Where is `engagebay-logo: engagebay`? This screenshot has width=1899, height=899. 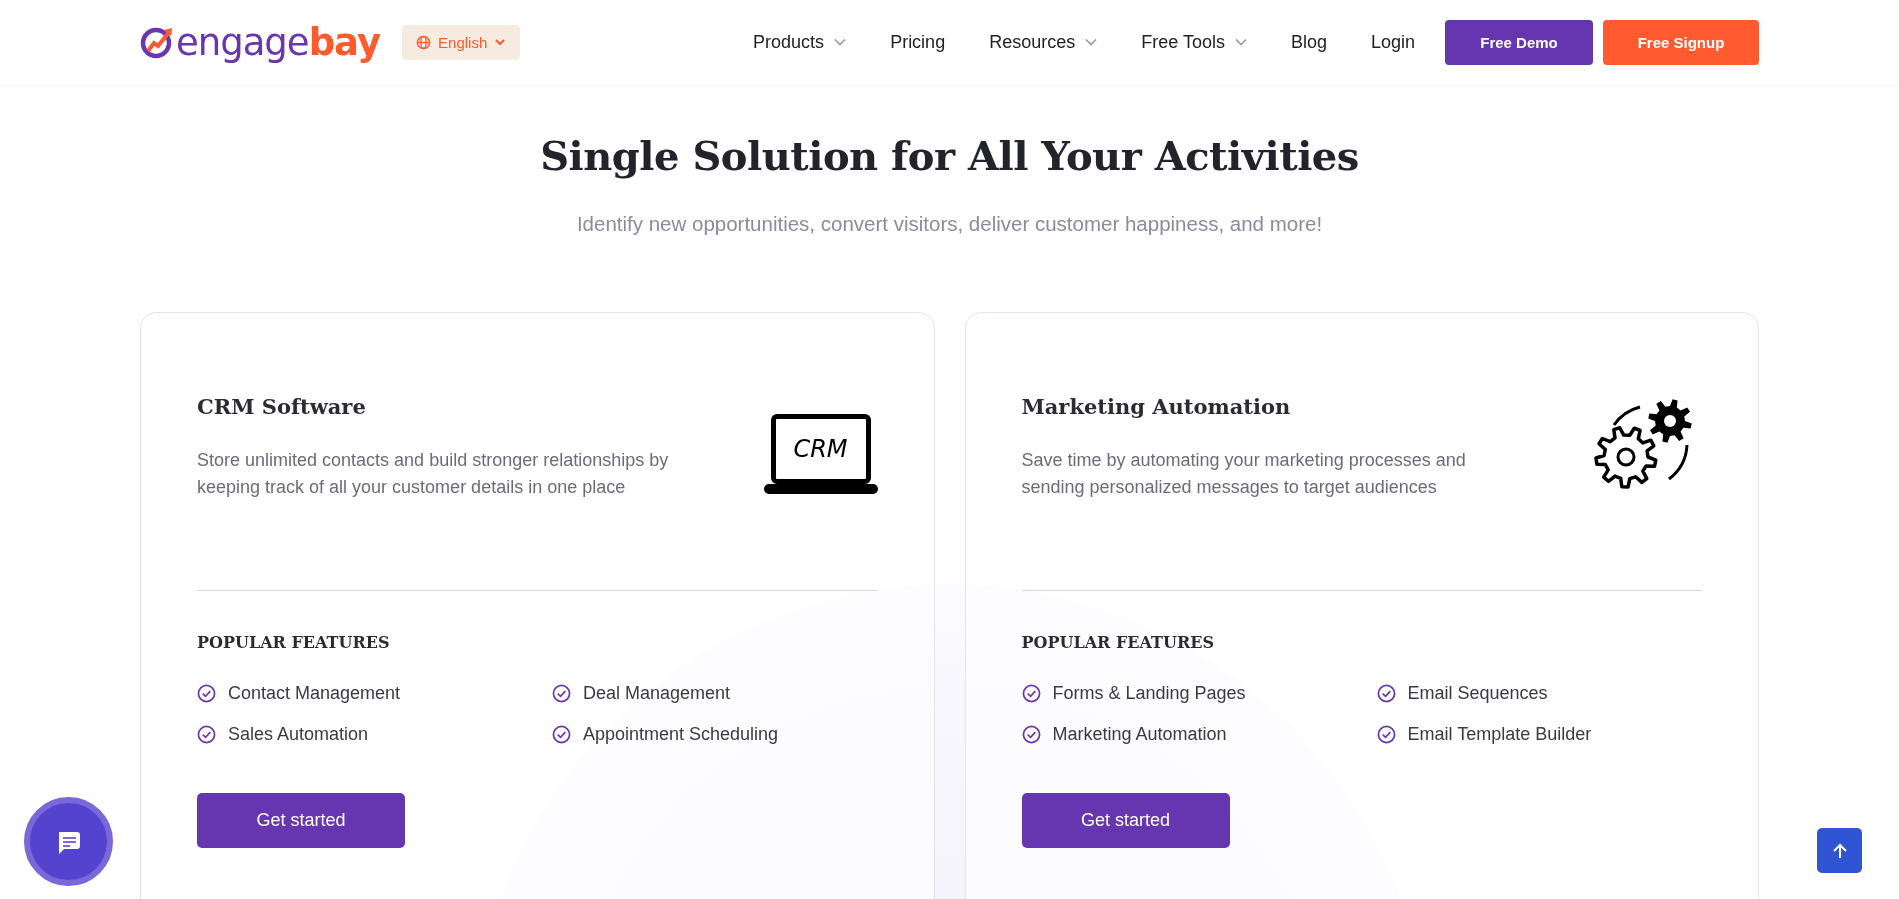
engagebay-logo: engagebay is located at coordinates (260, 42).